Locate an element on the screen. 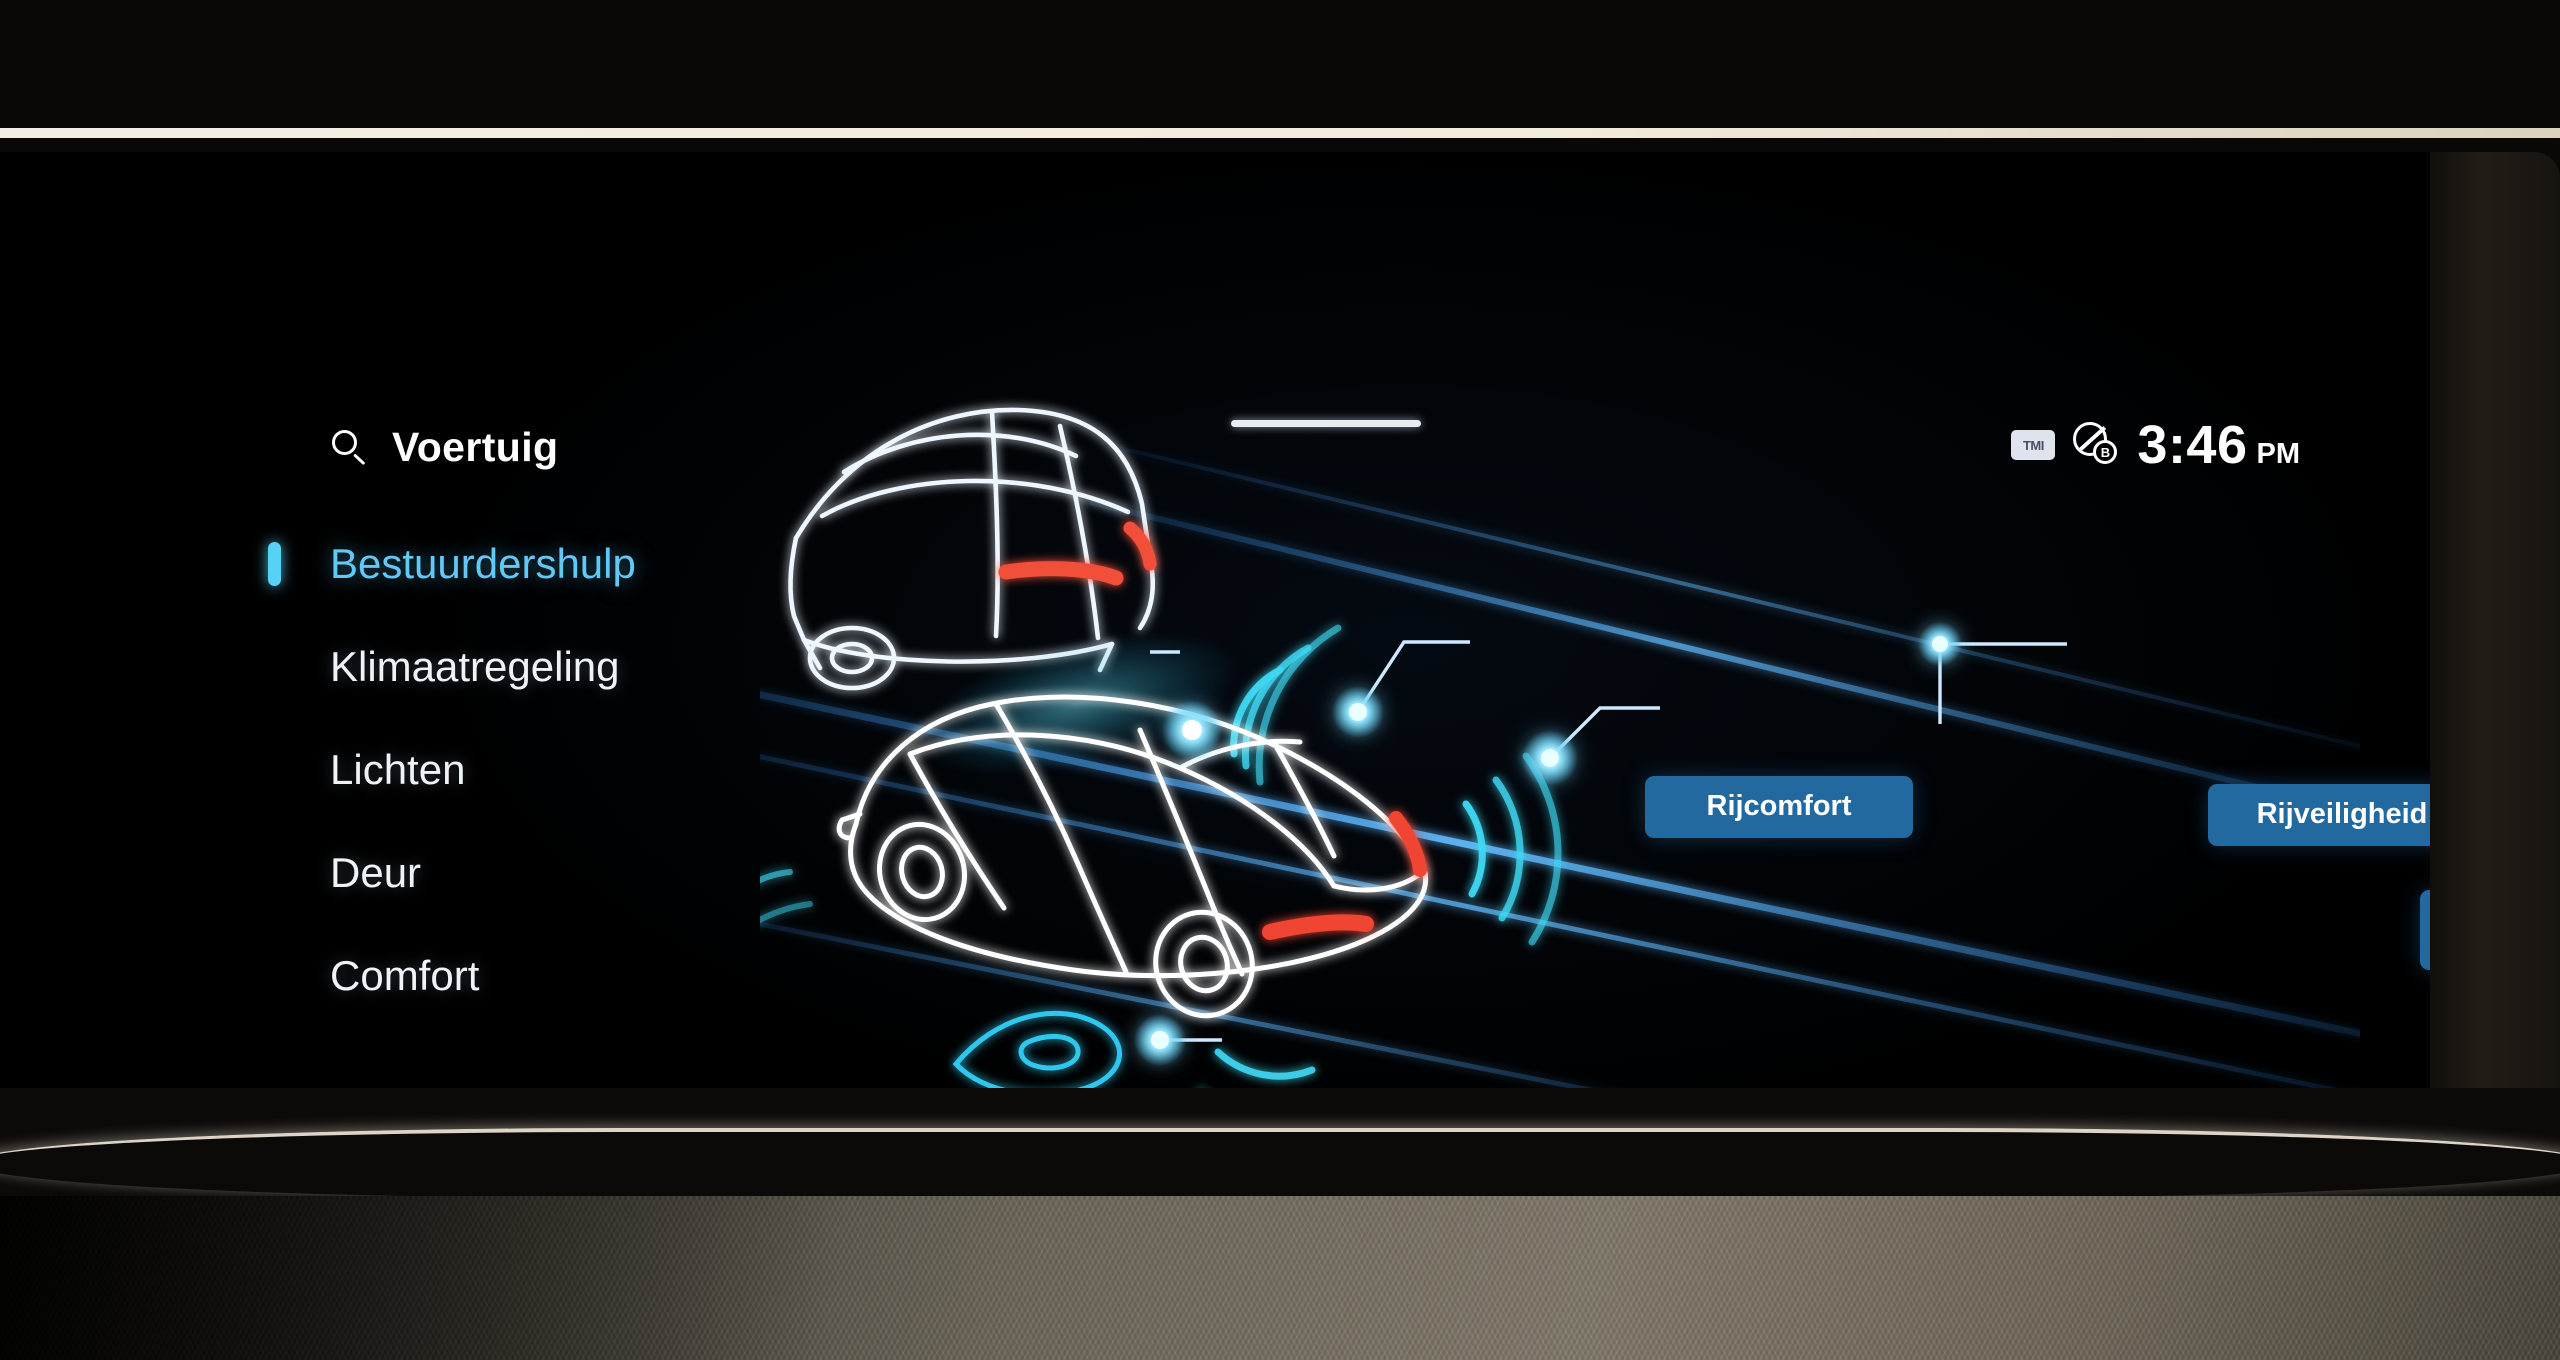 The width and height of the screenshot is (2560, 1360). sidebar-item-label: Comfort is located at coordinates (405, 975).